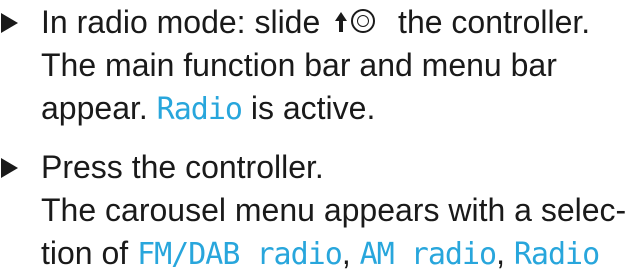 The width and height of the screenshot is (630, 276). I want to click on menu-item-fm-dab-radio-label: FM/DAB radio, so click(240, 254).